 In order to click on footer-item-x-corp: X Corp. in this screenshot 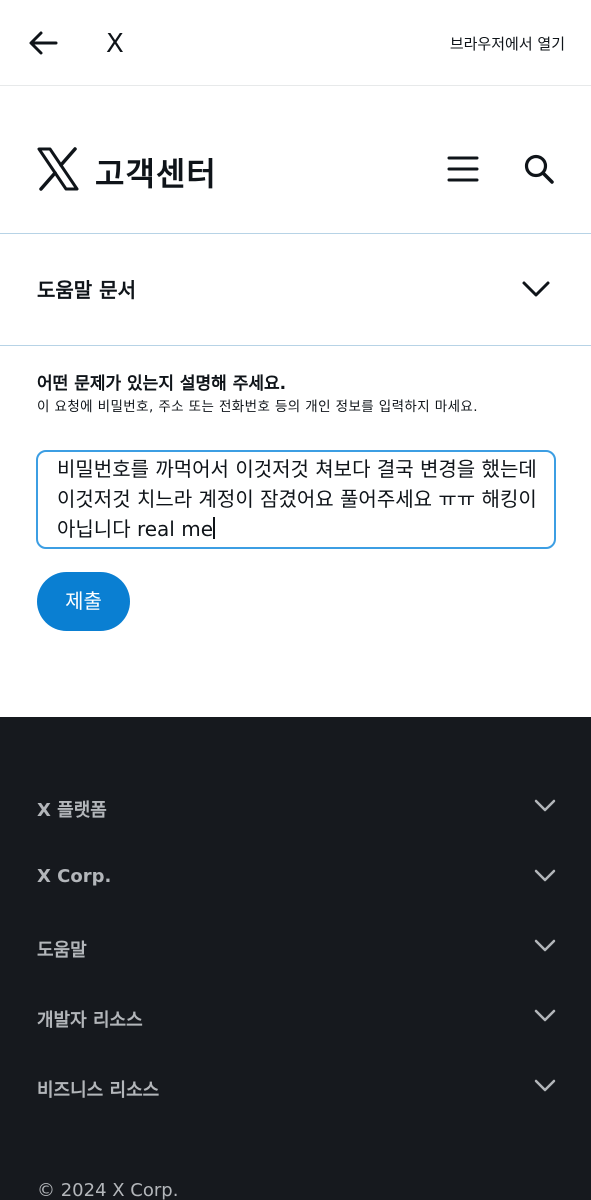, I will do `click(295, 878)`.